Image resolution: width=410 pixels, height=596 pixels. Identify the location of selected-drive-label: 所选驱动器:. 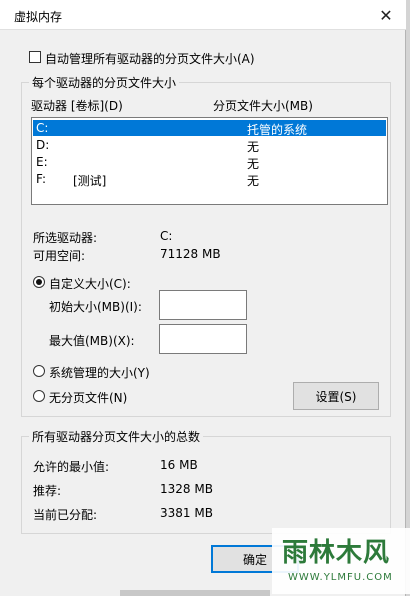
(65, 238).